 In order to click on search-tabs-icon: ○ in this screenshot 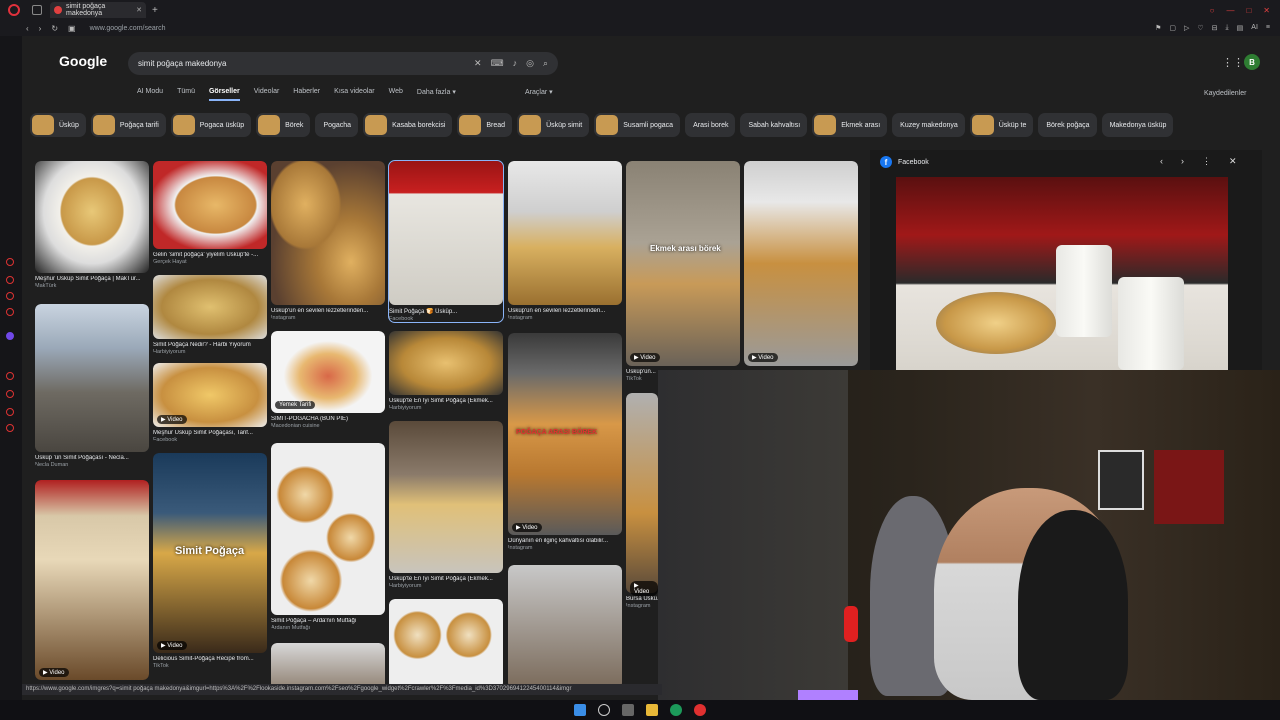, I will do `click(1212, 10)`.